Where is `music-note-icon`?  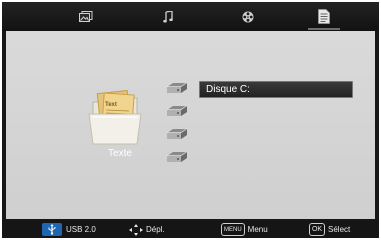
music-note-icon is located at coordinates (168, 16).